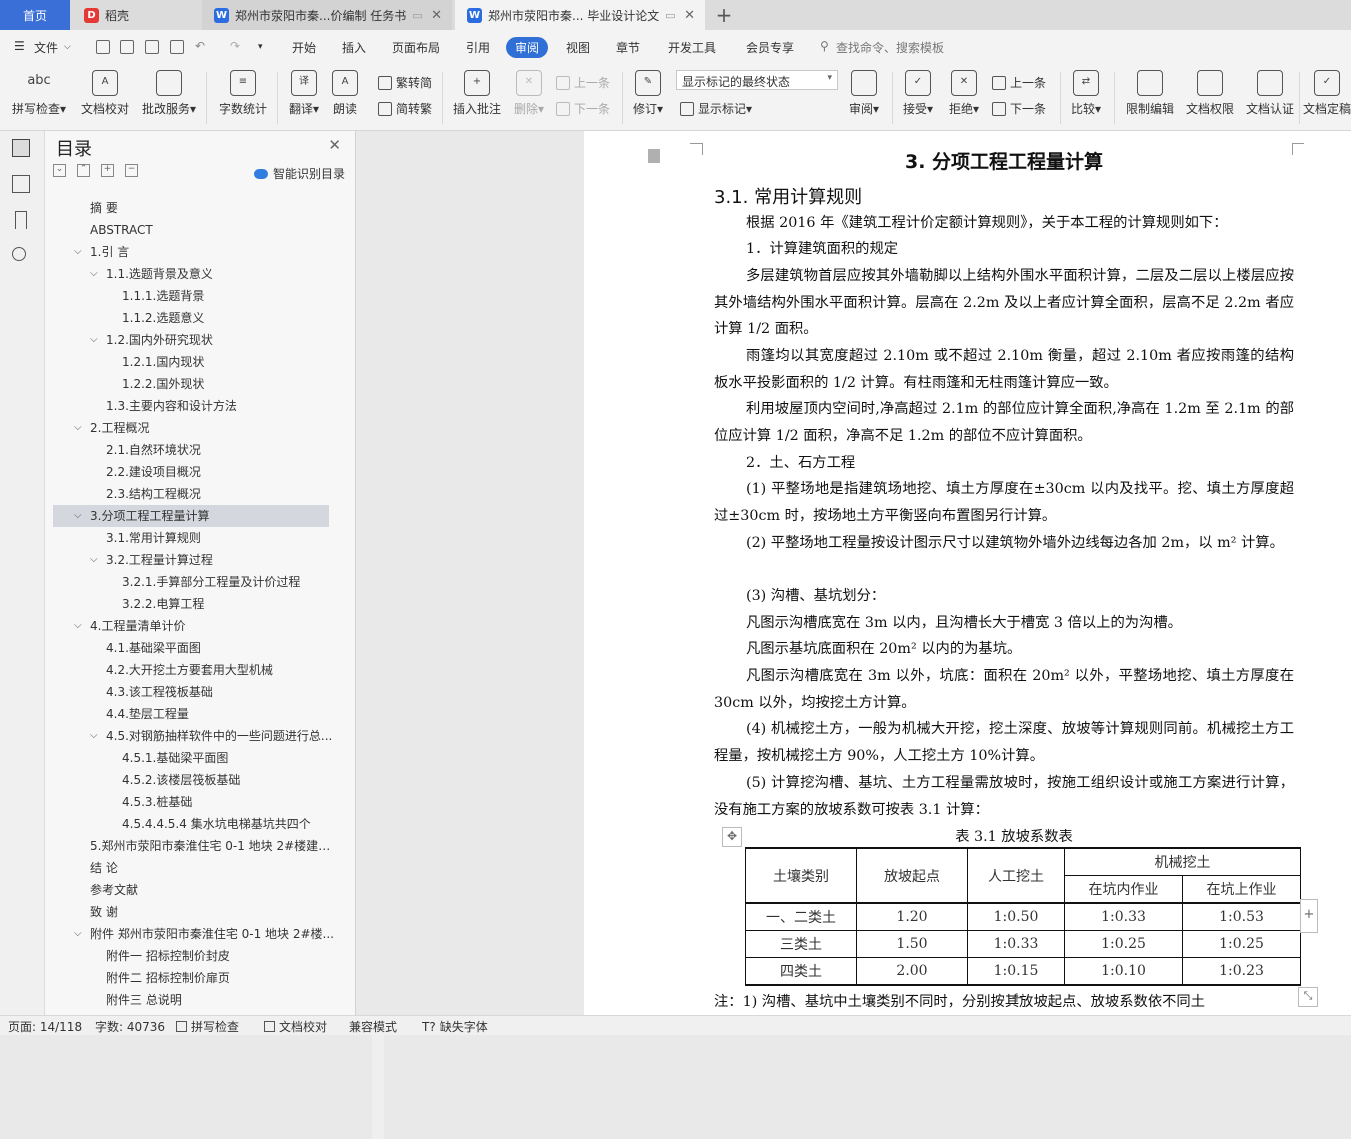 This screenshot has width=1351, height=1139. I want to click on page-format-icon, so click(654, 156).